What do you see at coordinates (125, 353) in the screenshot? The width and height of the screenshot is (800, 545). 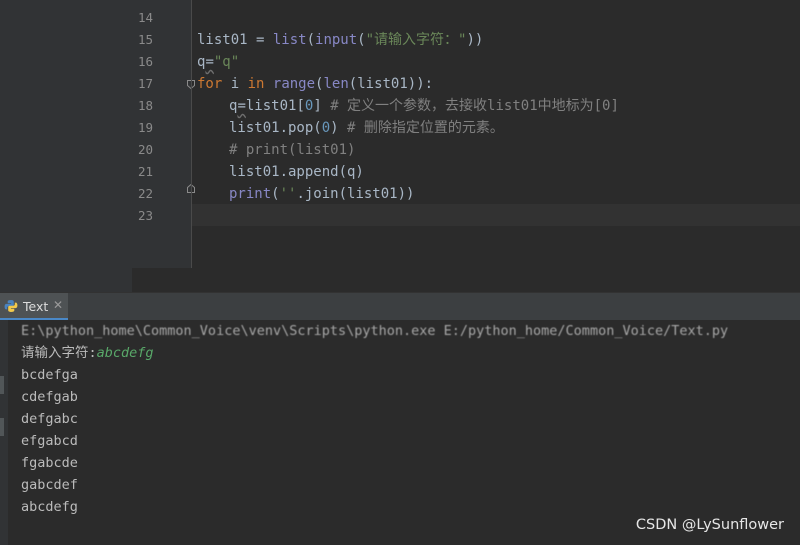 I see `user-input-echo: abcdefg` at bounding box center [125, 353].